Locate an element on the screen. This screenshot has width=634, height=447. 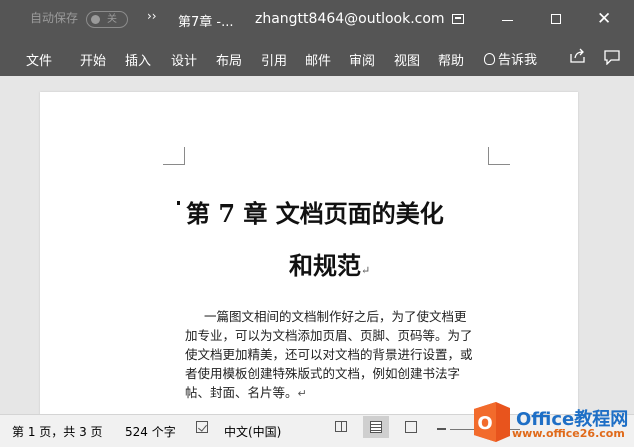
web-layout-icon is located at coordinates (411, 427).